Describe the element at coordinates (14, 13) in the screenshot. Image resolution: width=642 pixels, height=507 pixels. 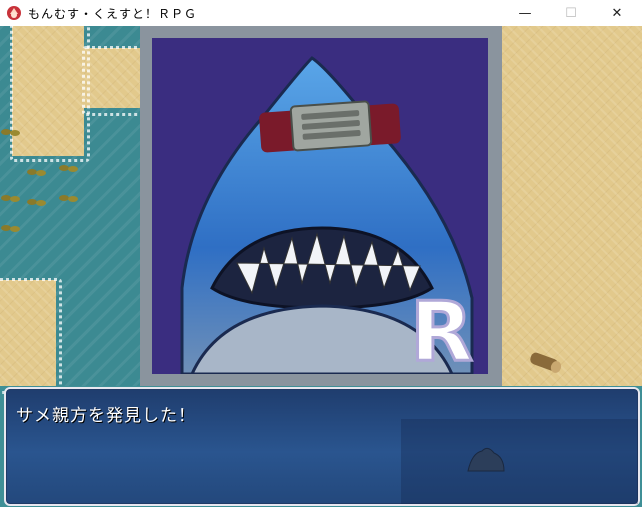
I see `app-icon` at that location.